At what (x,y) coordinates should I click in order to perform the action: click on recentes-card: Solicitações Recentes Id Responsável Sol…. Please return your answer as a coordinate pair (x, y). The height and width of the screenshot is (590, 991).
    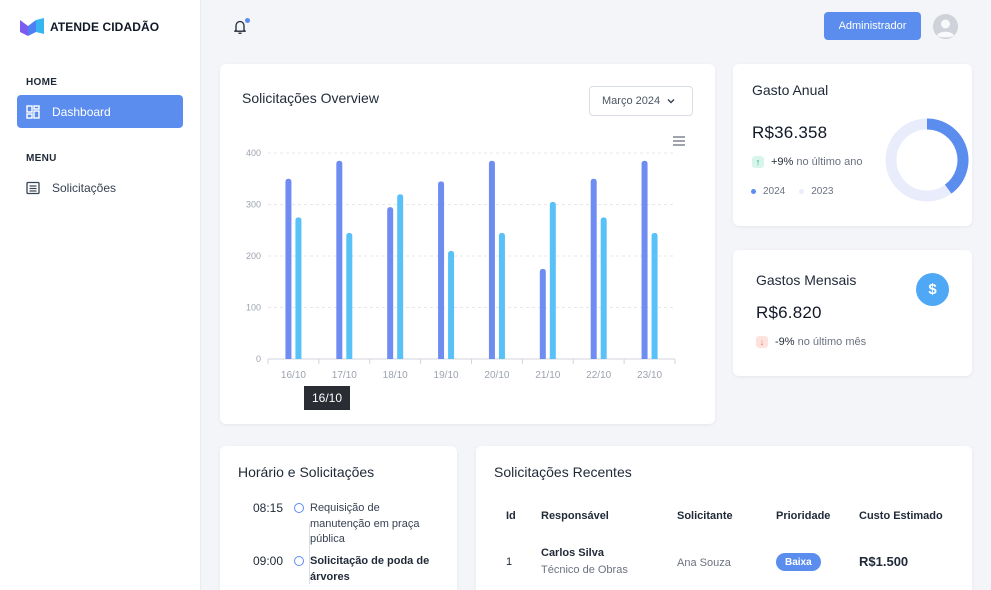
    Looking at the image, I should click on (724, 518).